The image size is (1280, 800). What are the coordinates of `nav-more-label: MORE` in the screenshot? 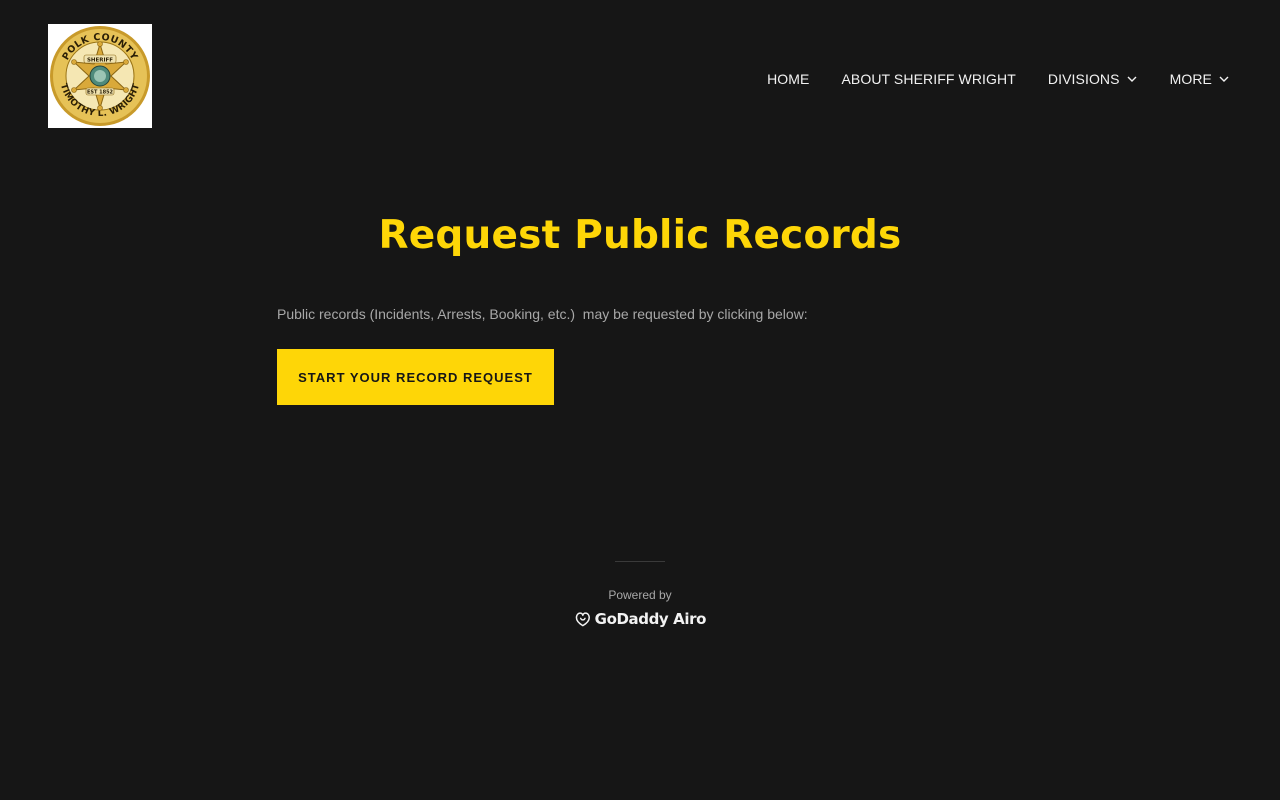 It's located at (1190, 79).